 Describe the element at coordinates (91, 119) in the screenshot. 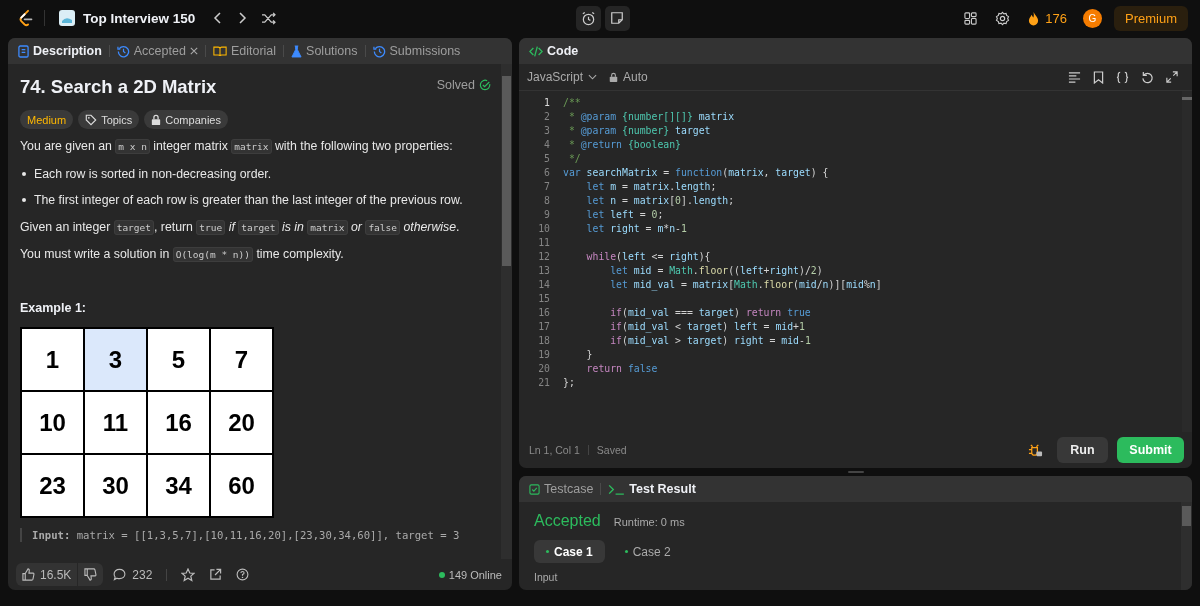

I see `tag-icon` at that location.